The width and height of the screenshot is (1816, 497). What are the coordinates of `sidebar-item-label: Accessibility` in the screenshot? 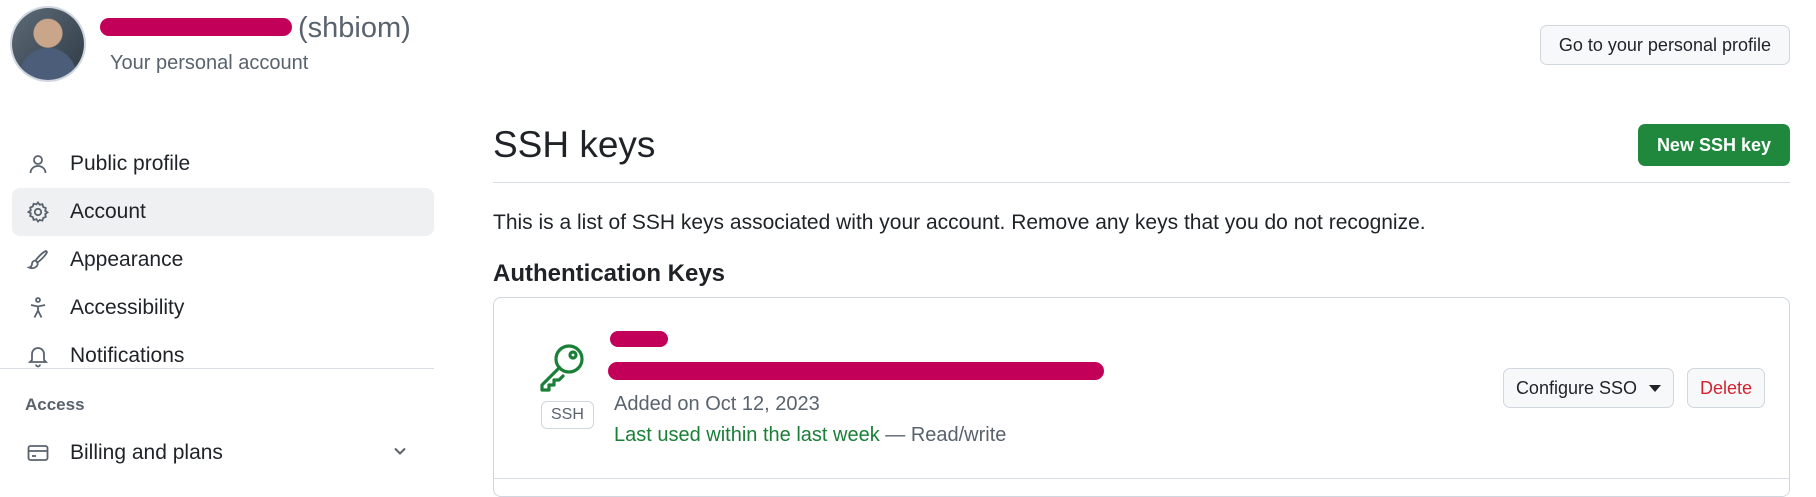 It's located at (127, 307).